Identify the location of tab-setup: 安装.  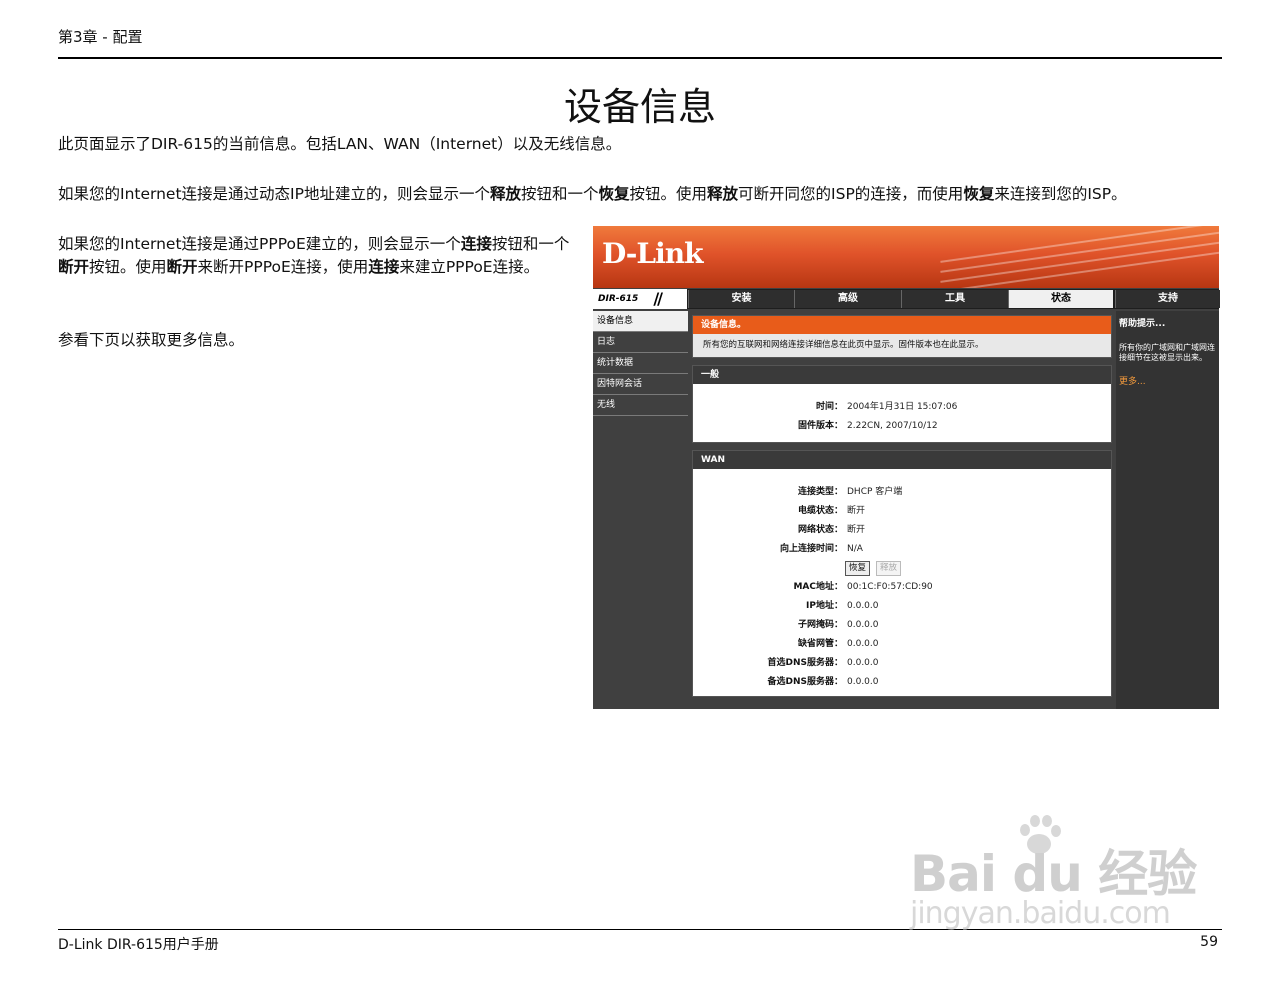
(741, 299).